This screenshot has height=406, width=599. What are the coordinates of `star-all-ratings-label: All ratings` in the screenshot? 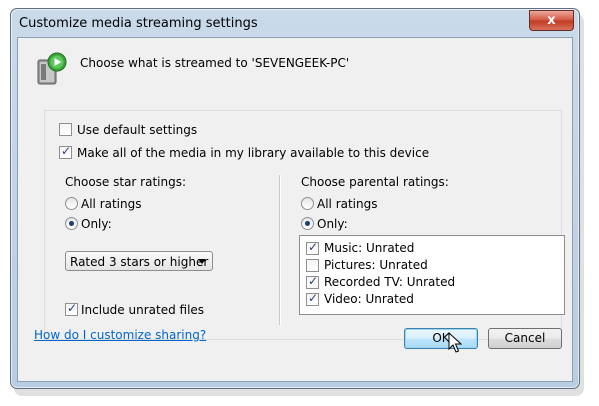 It's located at (111, 204).